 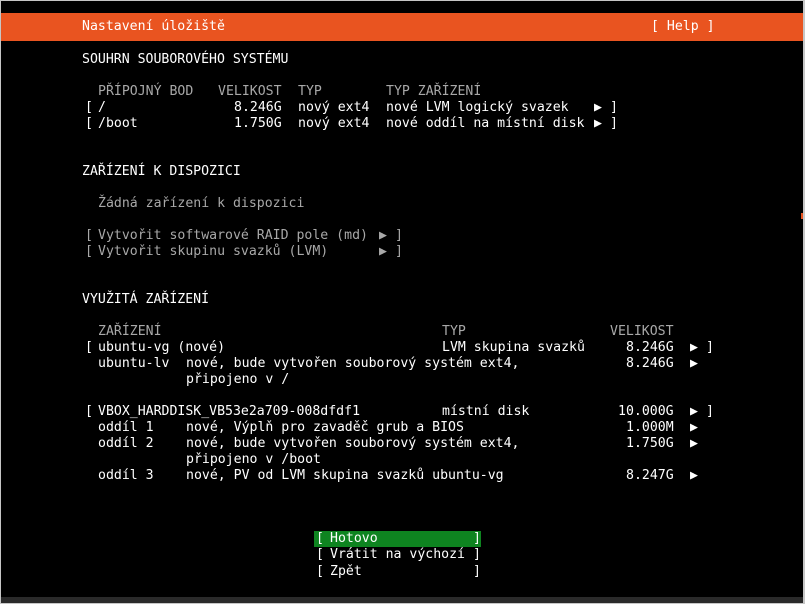 What do you see at coordinates (126, 475) in the screenshot?
I see `partition-name: oddíl 3` at bounding box center [126, 475].